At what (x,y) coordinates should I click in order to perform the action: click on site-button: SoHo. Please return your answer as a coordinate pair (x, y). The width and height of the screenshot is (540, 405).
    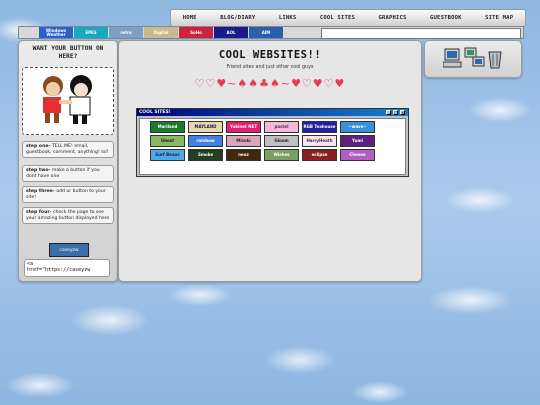
    Looking at the image, I should click on (196, 32).